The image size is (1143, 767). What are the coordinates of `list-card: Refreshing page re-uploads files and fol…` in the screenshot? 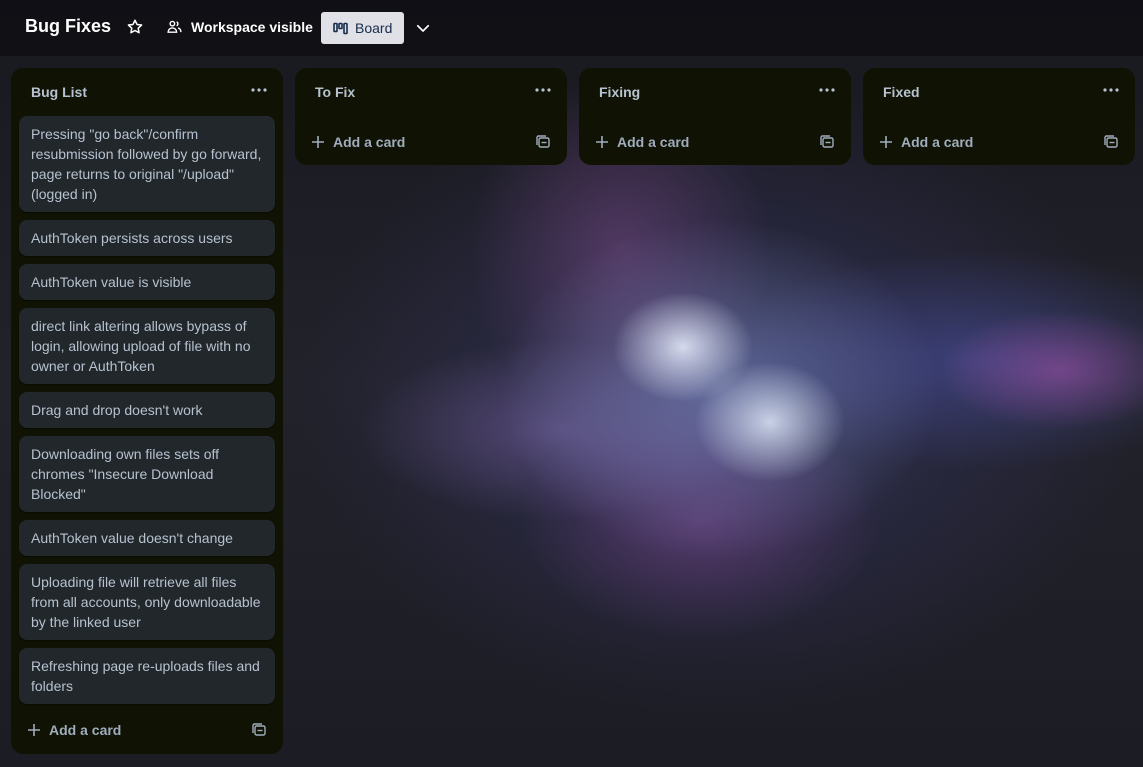 It's located at (147, 676).